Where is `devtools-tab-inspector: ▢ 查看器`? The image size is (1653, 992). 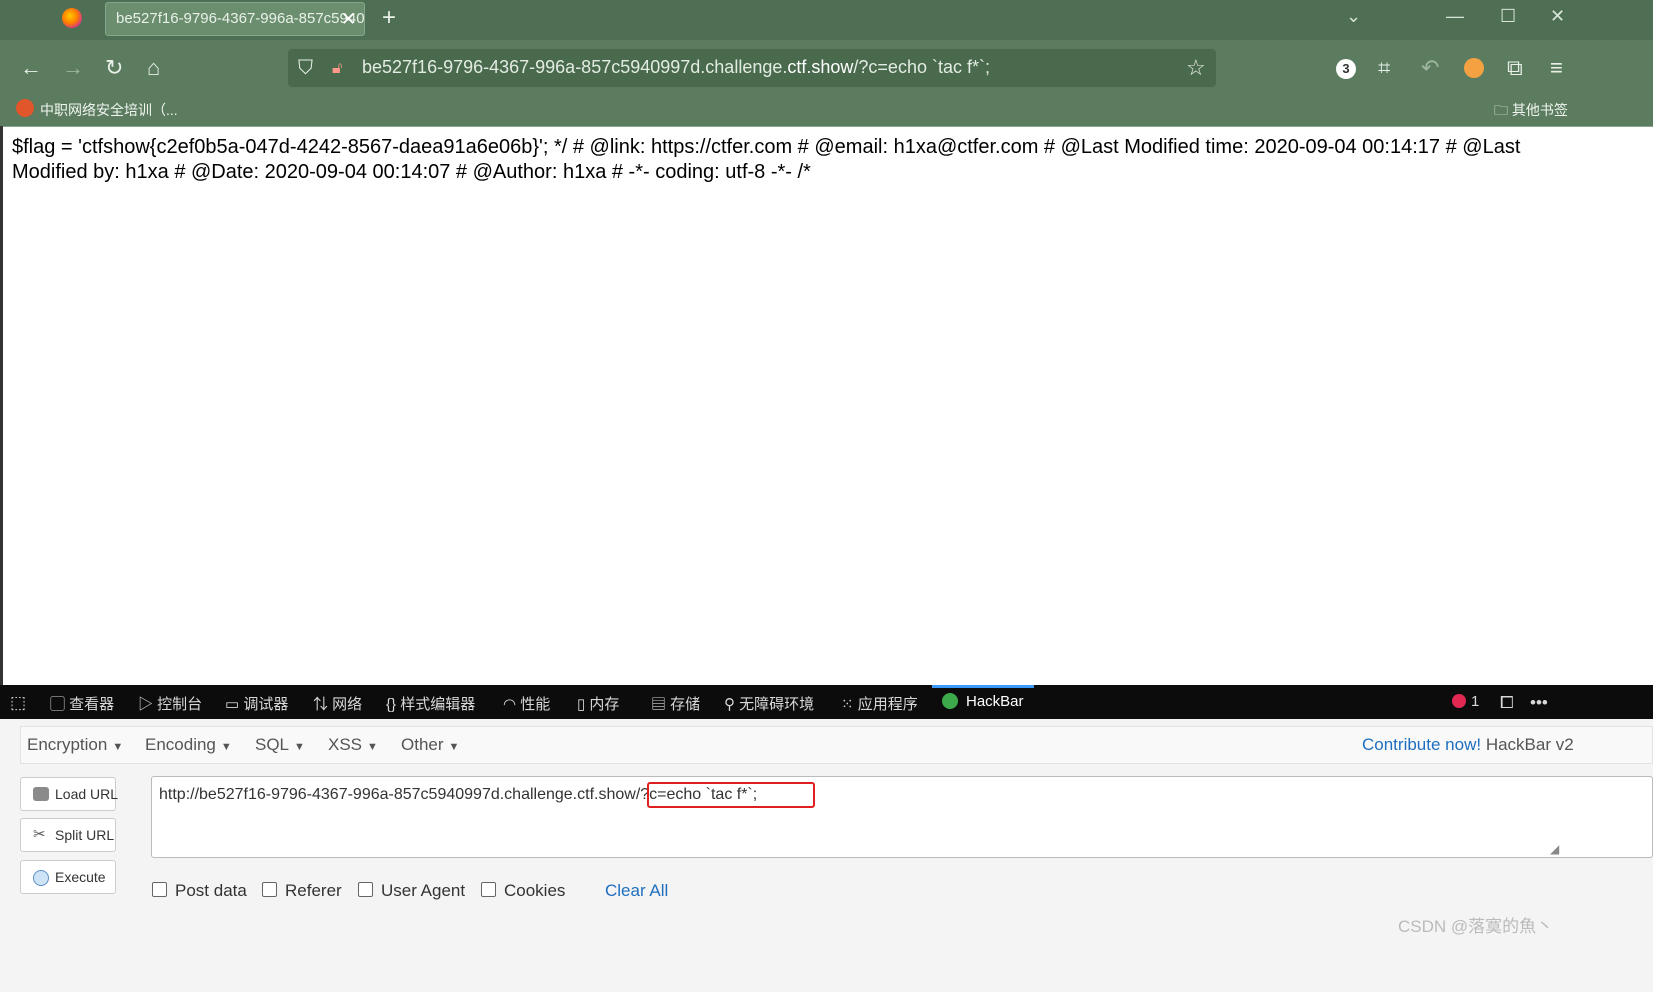 devtools-tab-inspector: ▢ 查看器 is located at coordinates (82, 703).